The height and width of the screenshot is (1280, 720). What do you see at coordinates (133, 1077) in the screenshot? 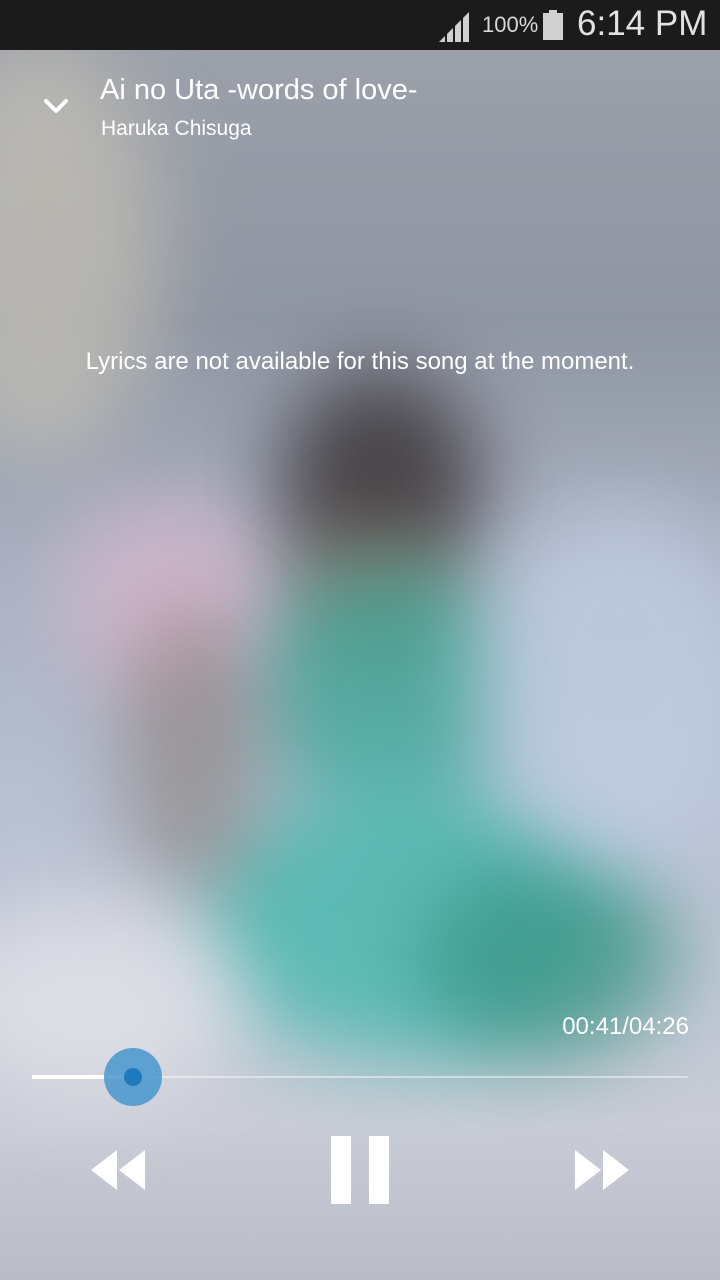
I see `seek-bar-thumb` at bounding box center [133, 1077].